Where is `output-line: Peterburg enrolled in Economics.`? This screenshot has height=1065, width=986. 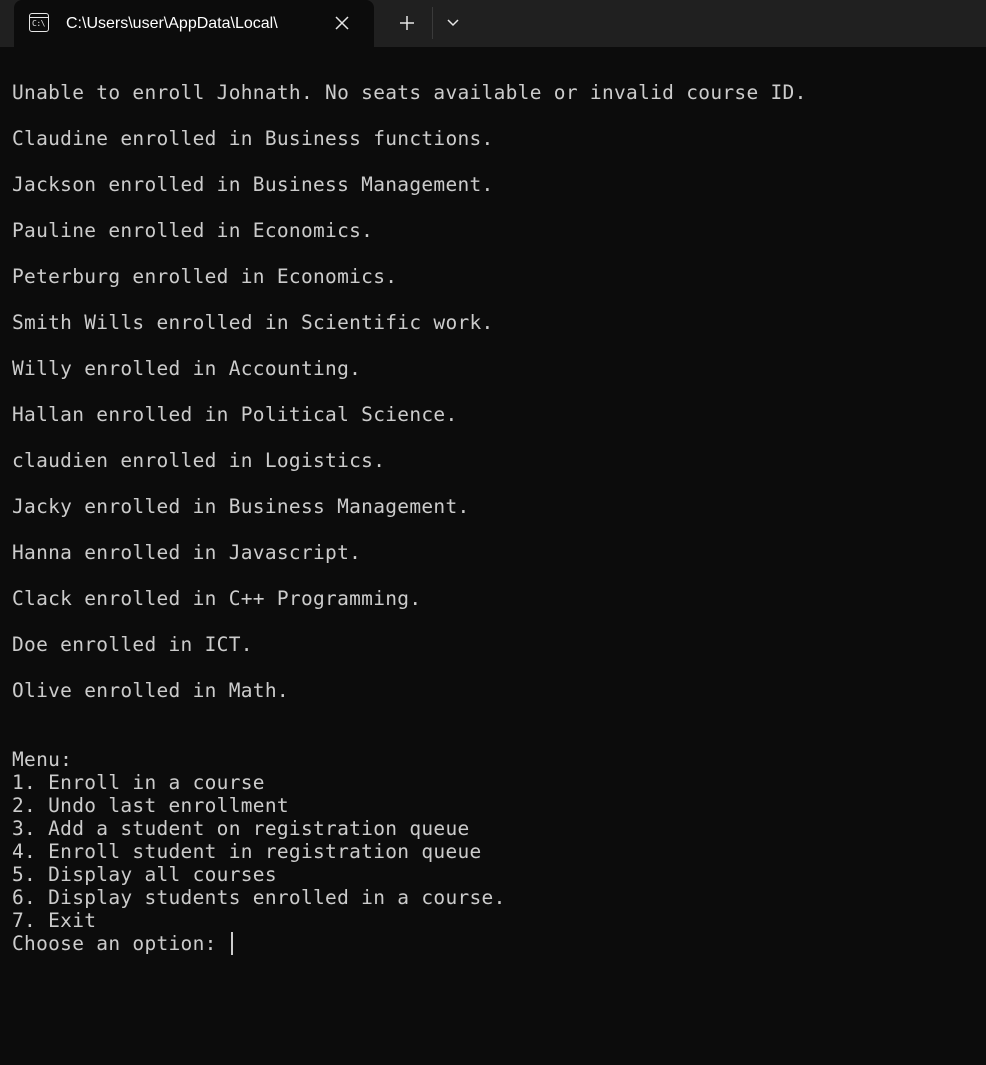
output-line: Peterburg enrolled in Economics. is located at coordinates (205, 276).